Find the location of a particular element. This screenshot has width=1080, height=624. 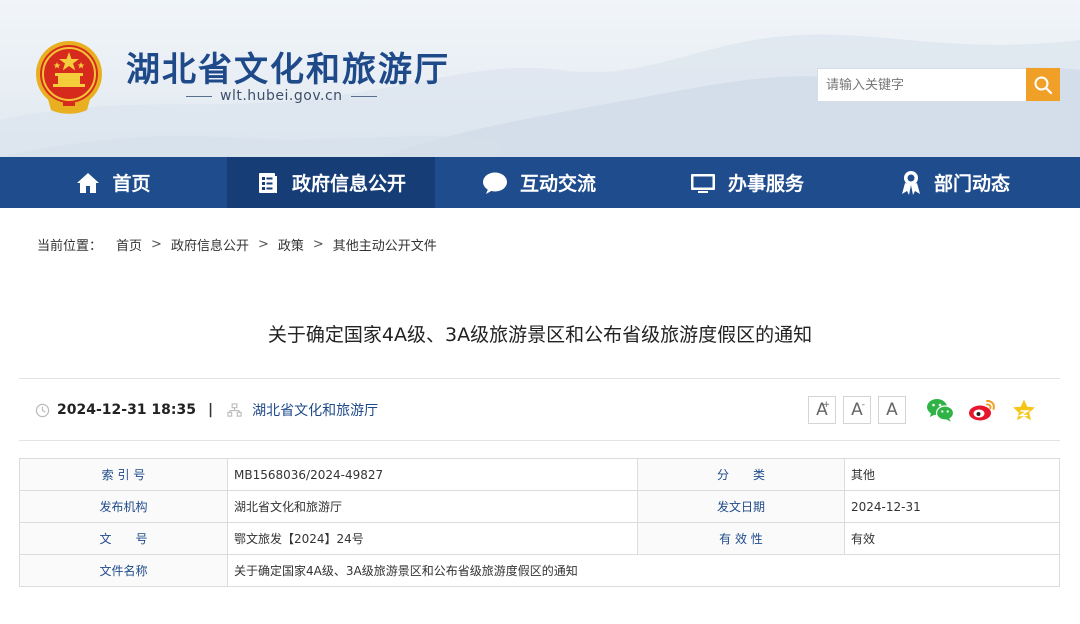

nav-item-interaction: 互动交流 is located at coordinates (539, 182).